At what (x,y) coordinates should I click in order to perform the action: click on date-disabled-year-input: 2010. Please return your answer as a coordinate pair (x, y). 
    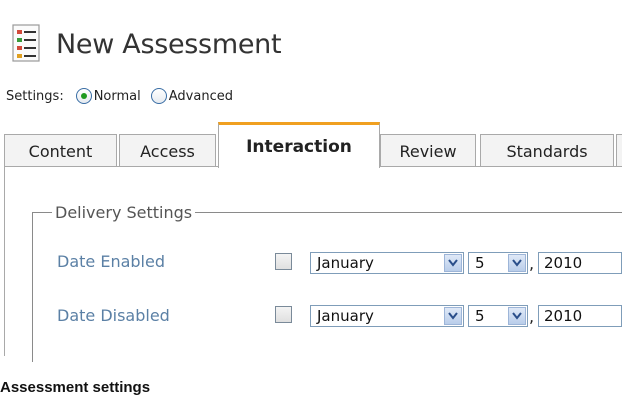
    Looking at the image, I should click on (580, 316).